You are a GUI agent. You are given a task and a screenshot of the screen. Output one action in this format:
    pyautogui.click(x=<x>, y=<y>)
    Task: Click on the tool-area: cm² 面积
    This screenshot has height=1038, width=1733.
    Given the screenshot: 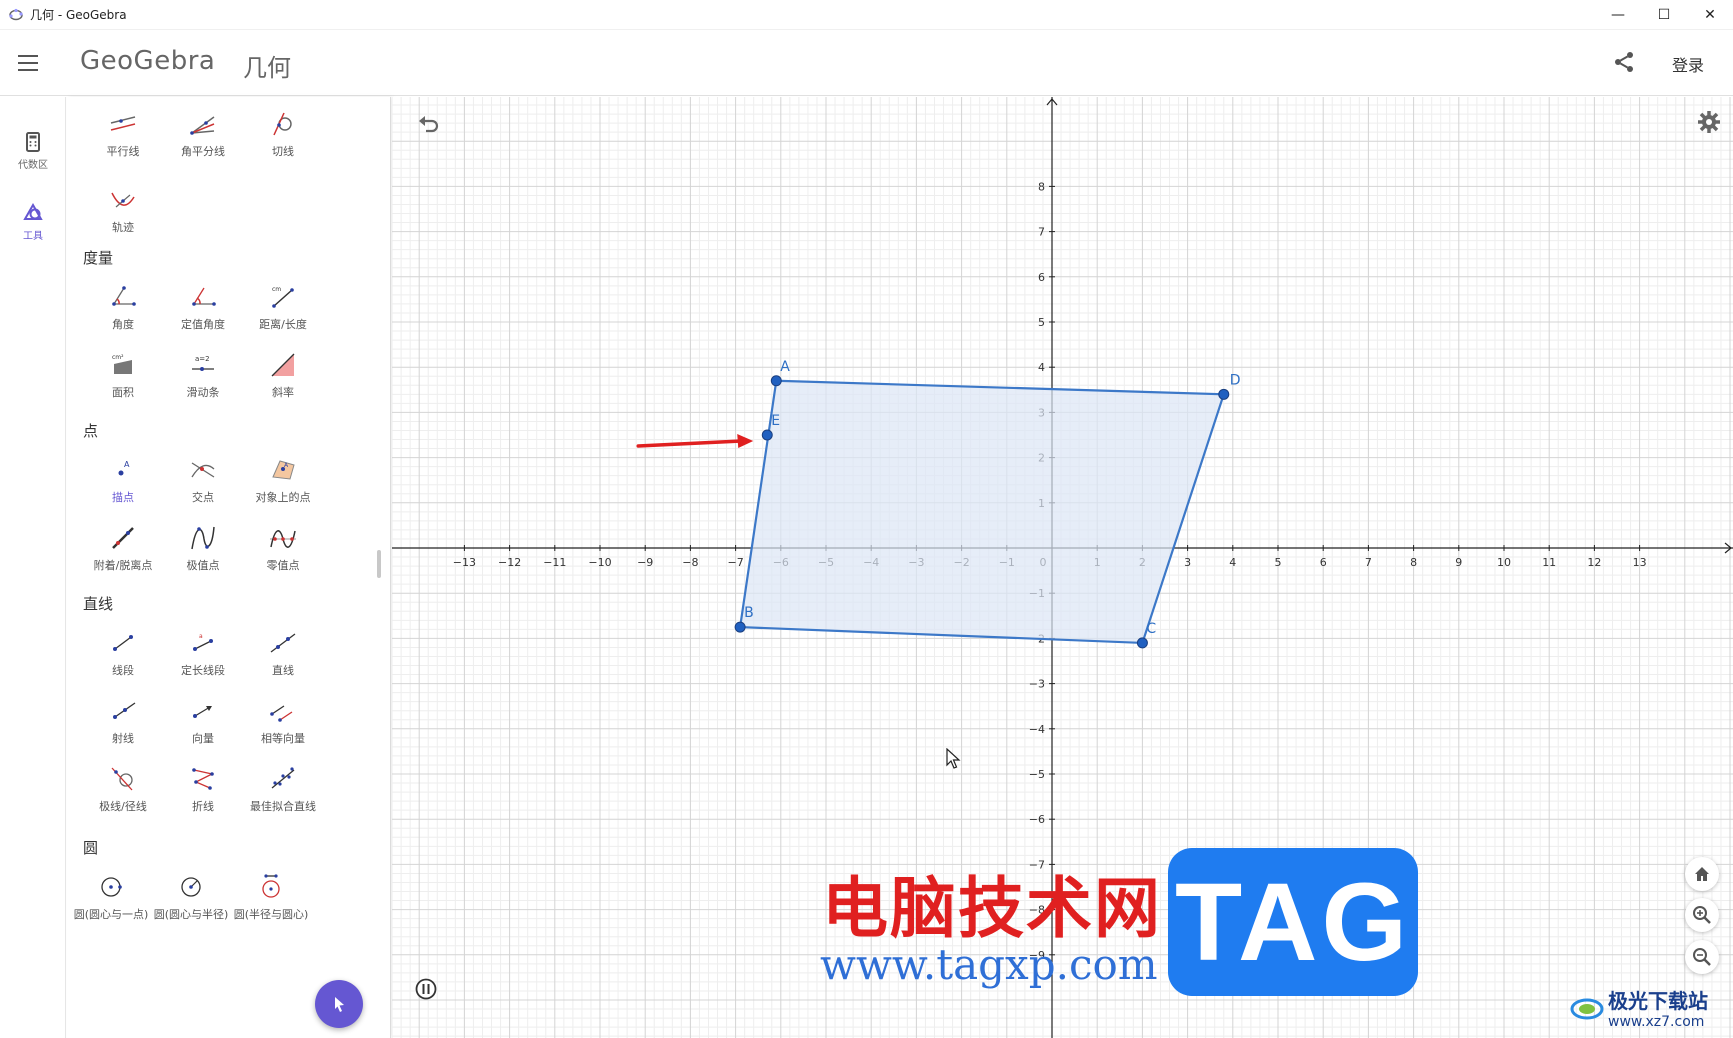 What is the action you would take?
    pyautogui.click(x=123, y=385)
    